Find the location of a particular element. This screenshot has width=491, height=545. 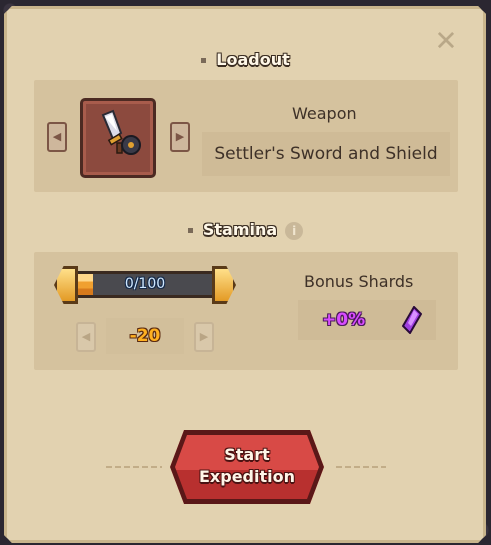

stamina-heading: Stamina i is located at coordinates (245, 230).